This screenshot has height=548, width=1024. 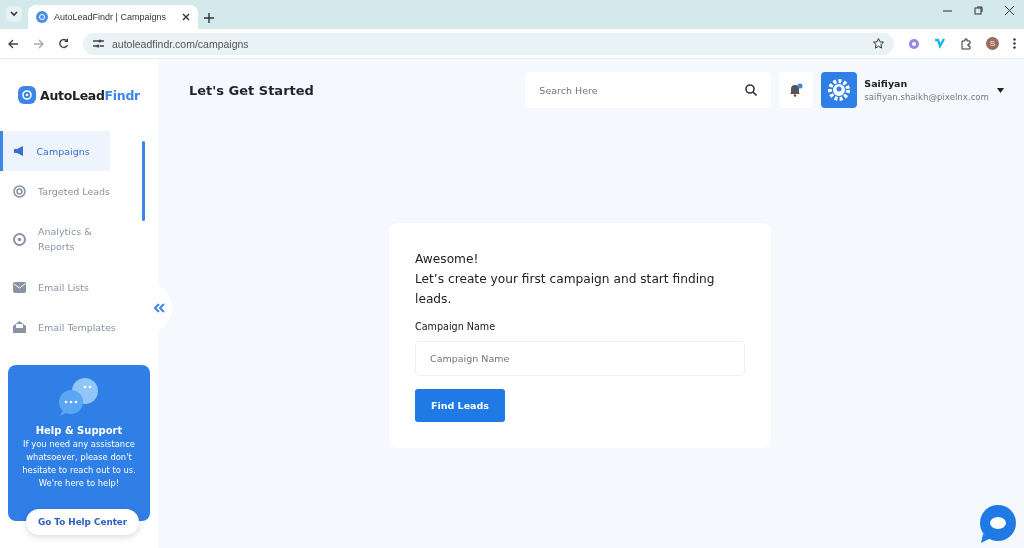 What do you see at coordinates (580, 358) in the screenshot?
I see `campaign-name-field: Campaign Name` at bounding box center [580, 358].